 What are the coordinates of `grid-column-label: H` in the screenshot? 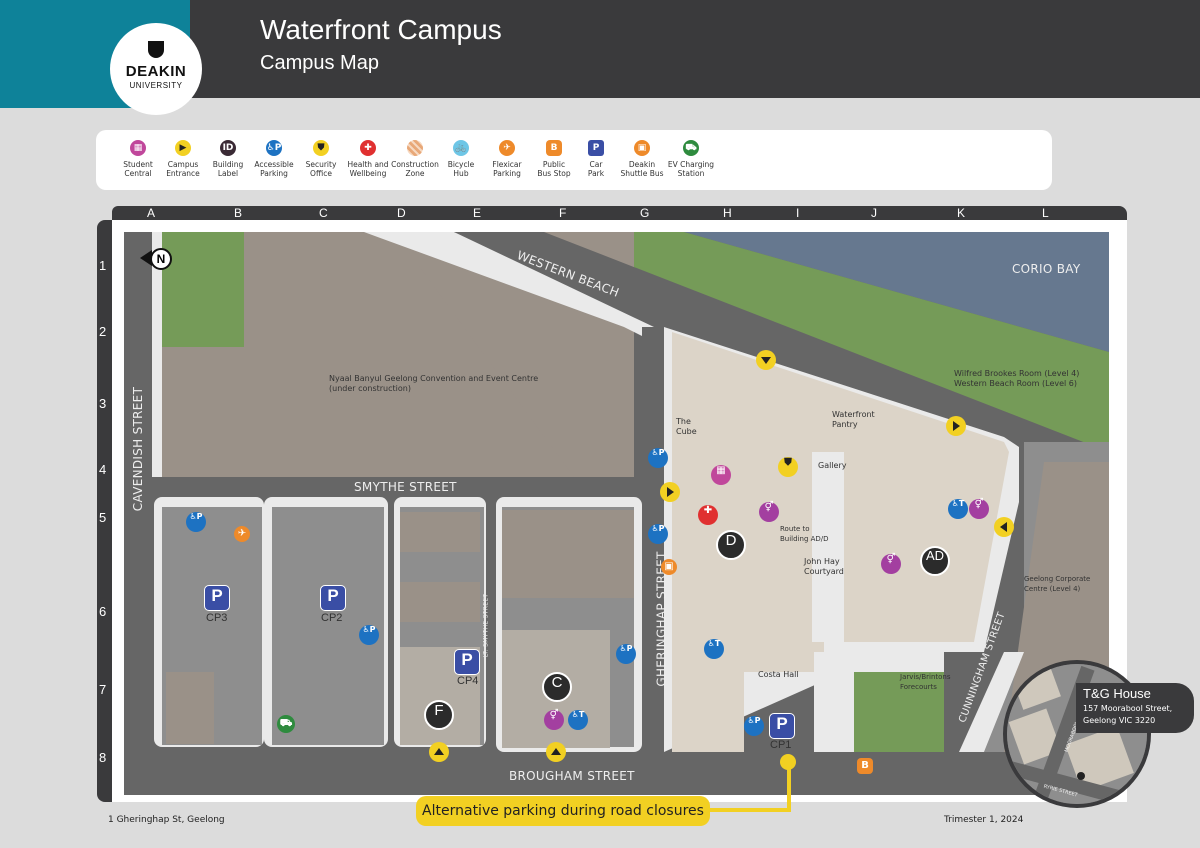 It's located at (727, 213).